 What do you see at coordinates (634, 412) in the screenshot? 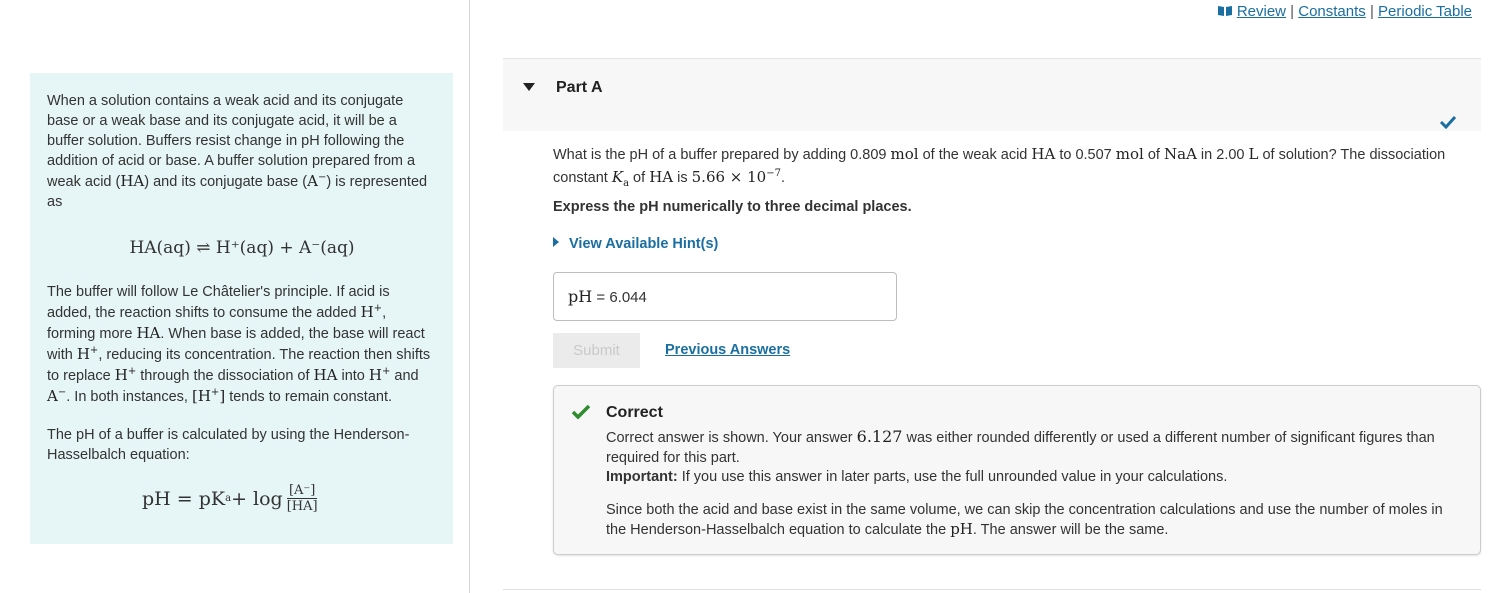
I see `feedback-title: Correct` at bounding box center [634, 412].